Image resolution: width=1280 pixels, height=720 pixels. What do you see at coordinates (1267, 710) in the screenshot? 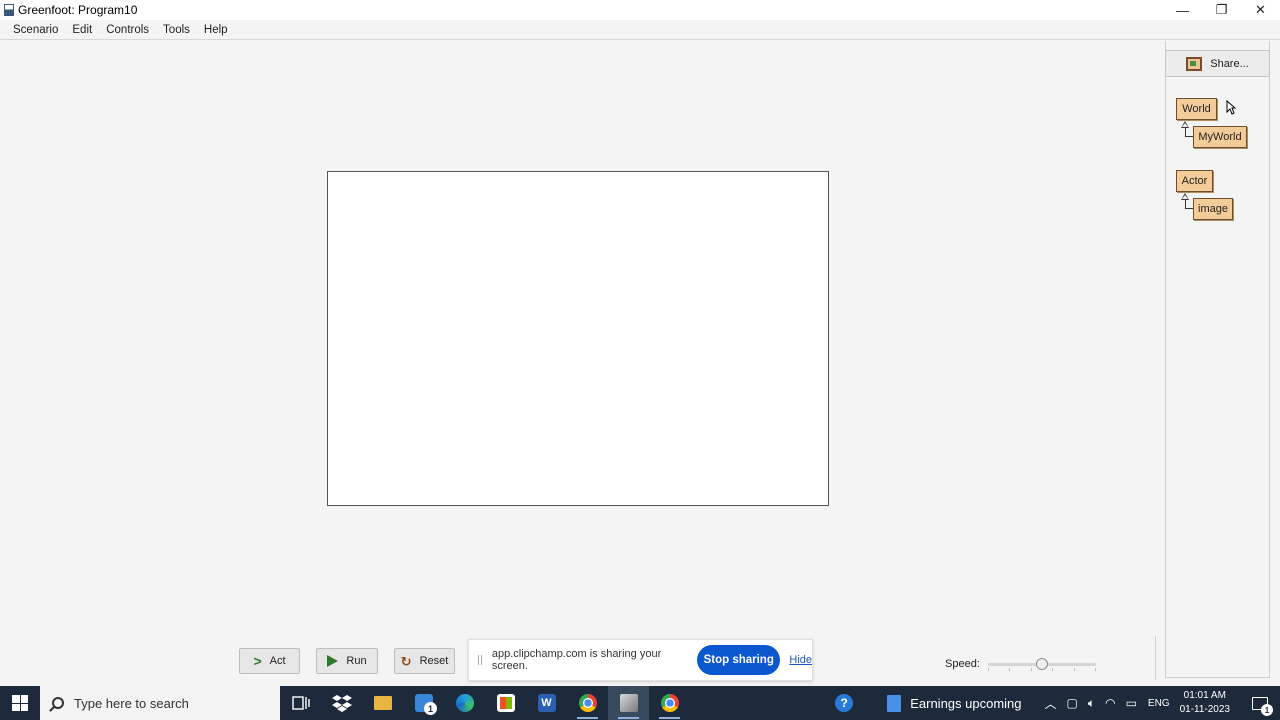
I see `notification-badge: 1` at bounding box center [1267, 710].